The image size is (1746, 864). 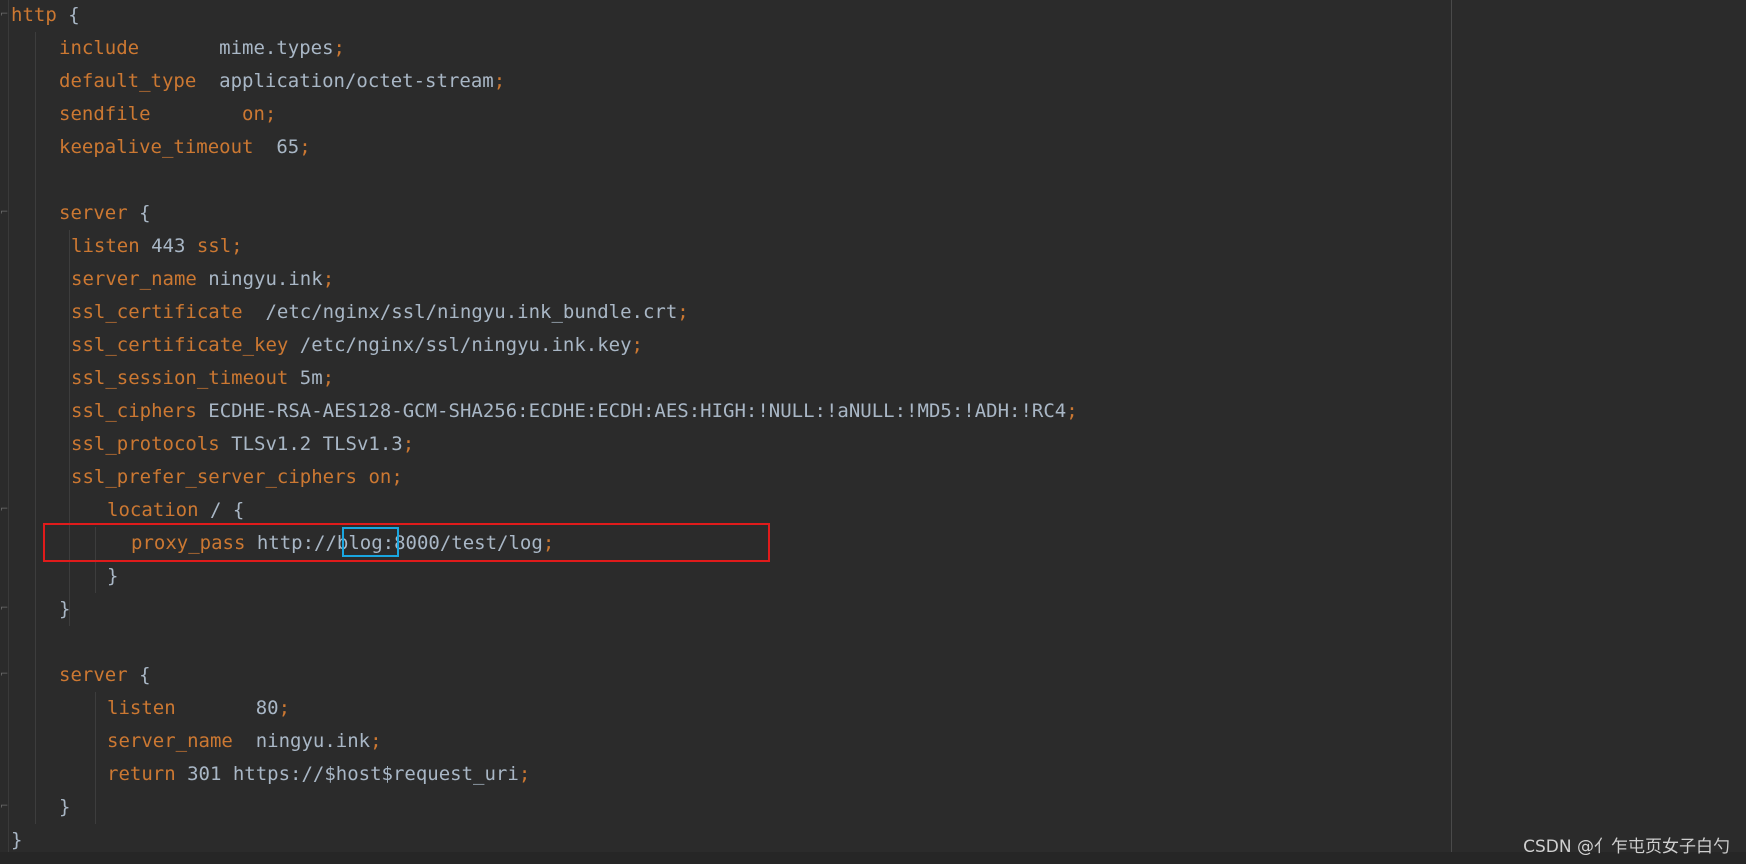 I want to click on code-line: ssl_session_timeout 5m;, so click(x=202, y=378).